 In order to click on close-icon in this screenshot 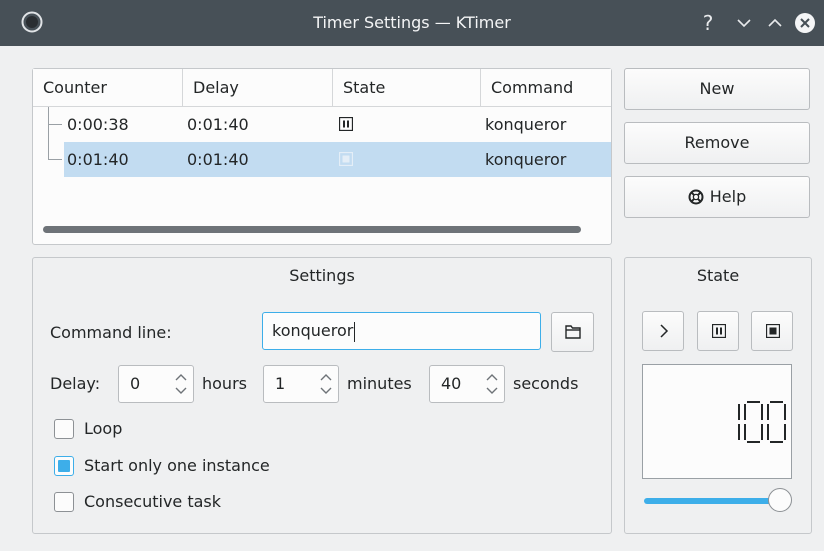, I will do `click(805, 23)`.